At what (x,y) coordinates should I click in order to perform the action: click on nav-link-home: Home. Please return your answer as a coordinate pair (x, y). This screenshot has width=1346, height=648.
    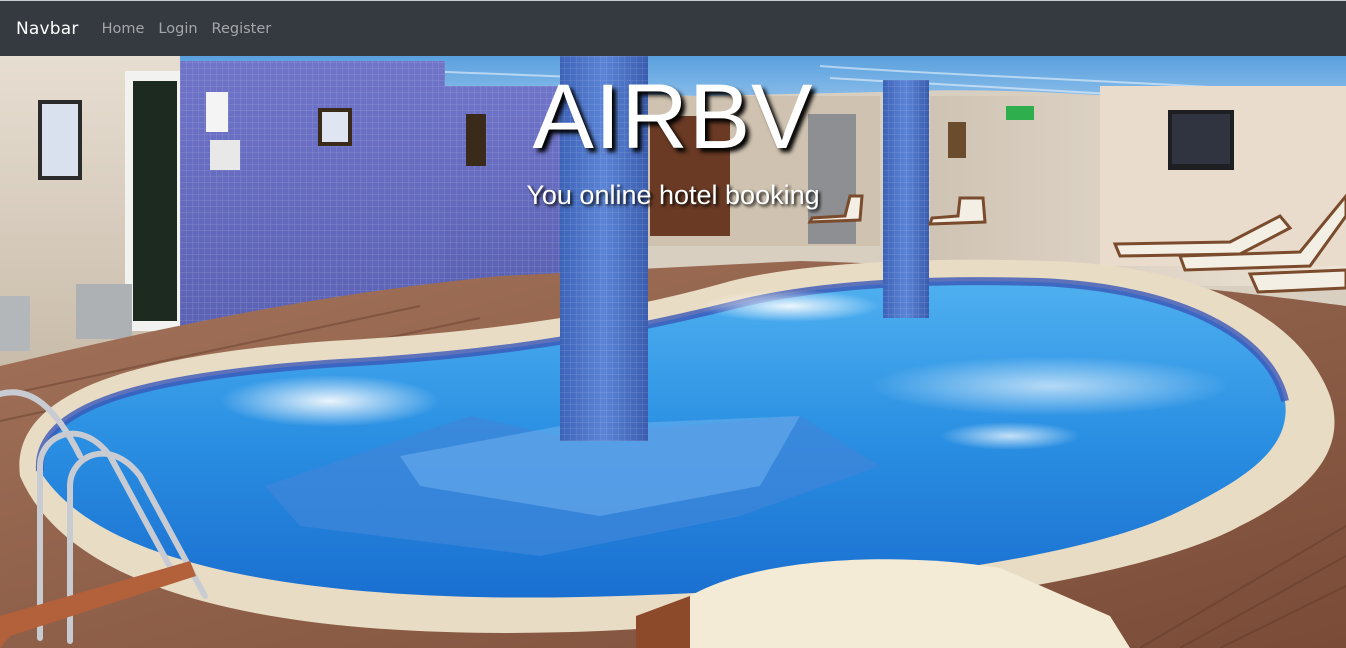
    Looking at the image, I should click on (123, 29).